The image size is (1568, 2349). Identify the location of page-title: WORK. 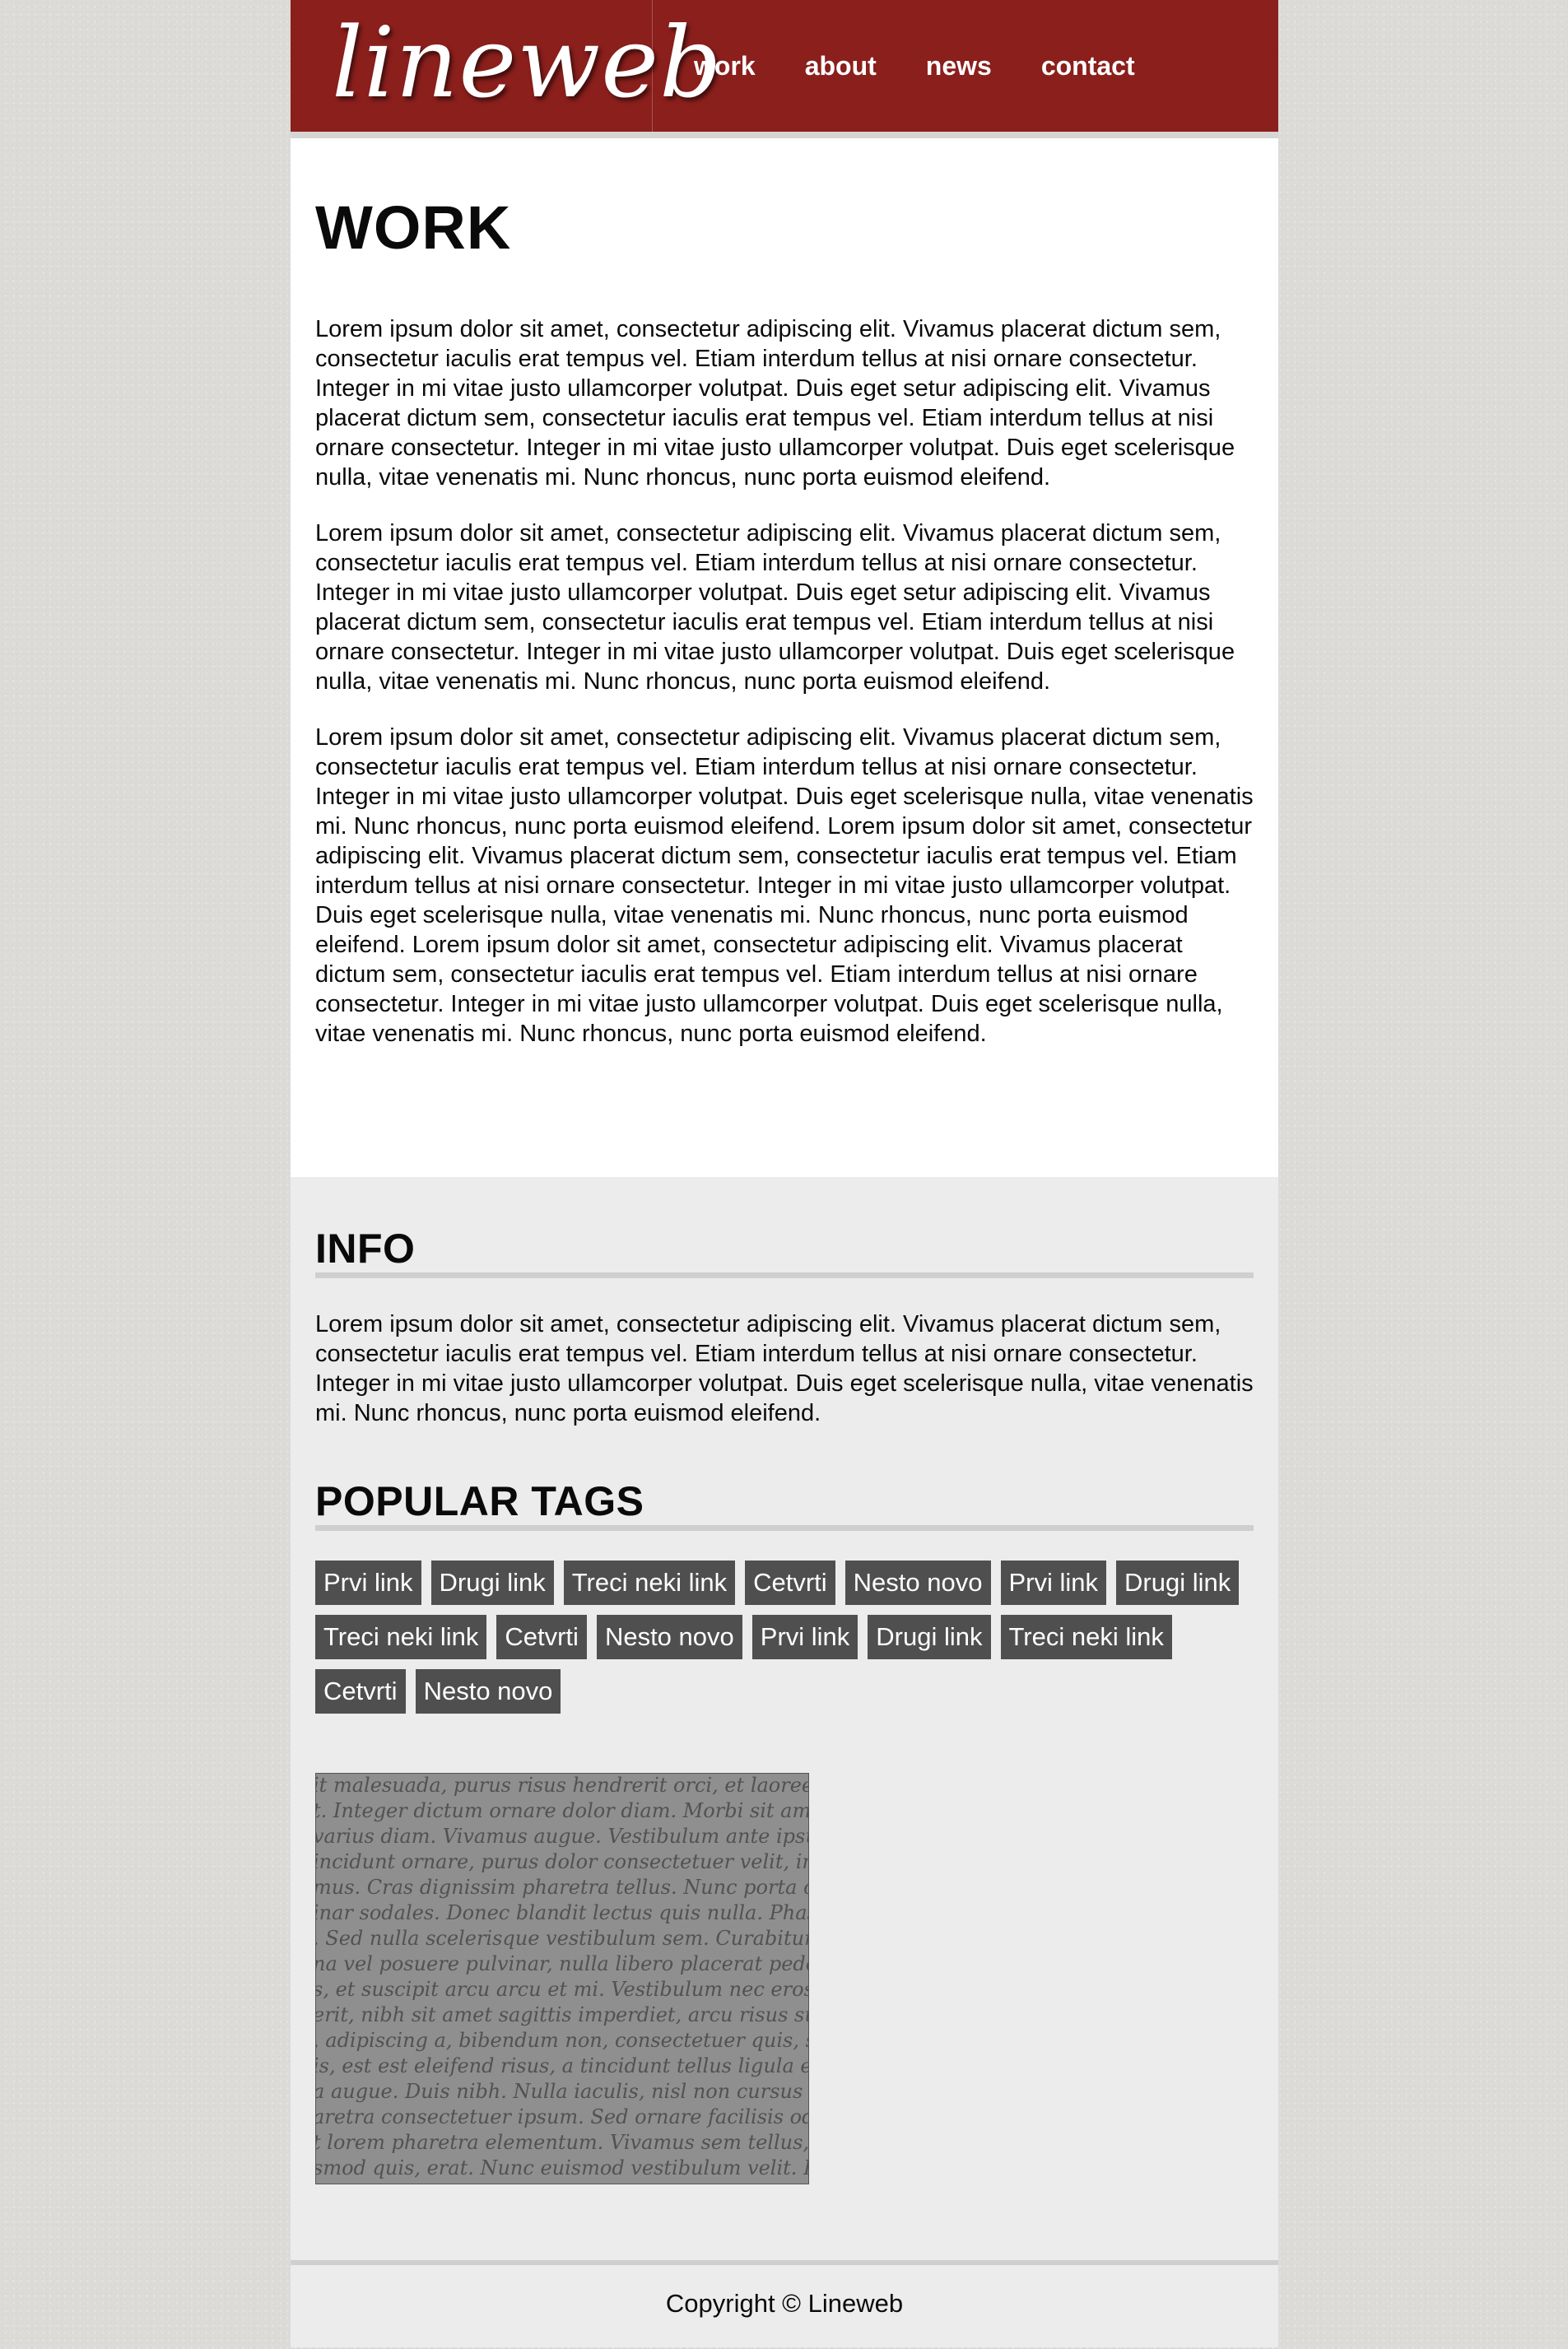
(413, 227).